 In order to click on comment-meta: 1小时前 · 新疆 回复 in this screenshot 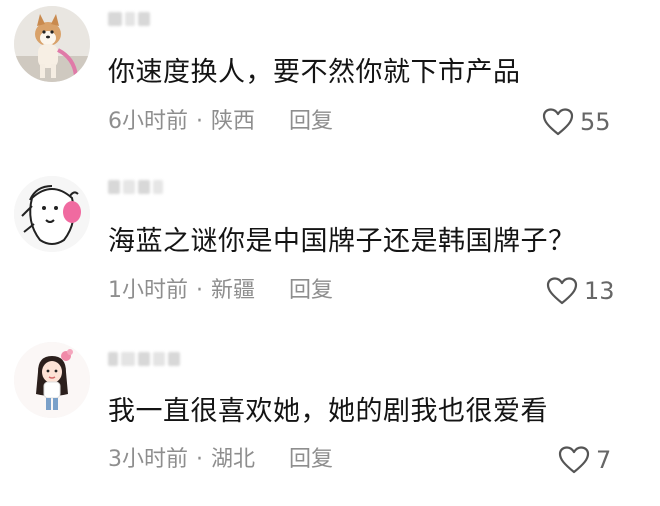, I will do `click(220, 291)`.